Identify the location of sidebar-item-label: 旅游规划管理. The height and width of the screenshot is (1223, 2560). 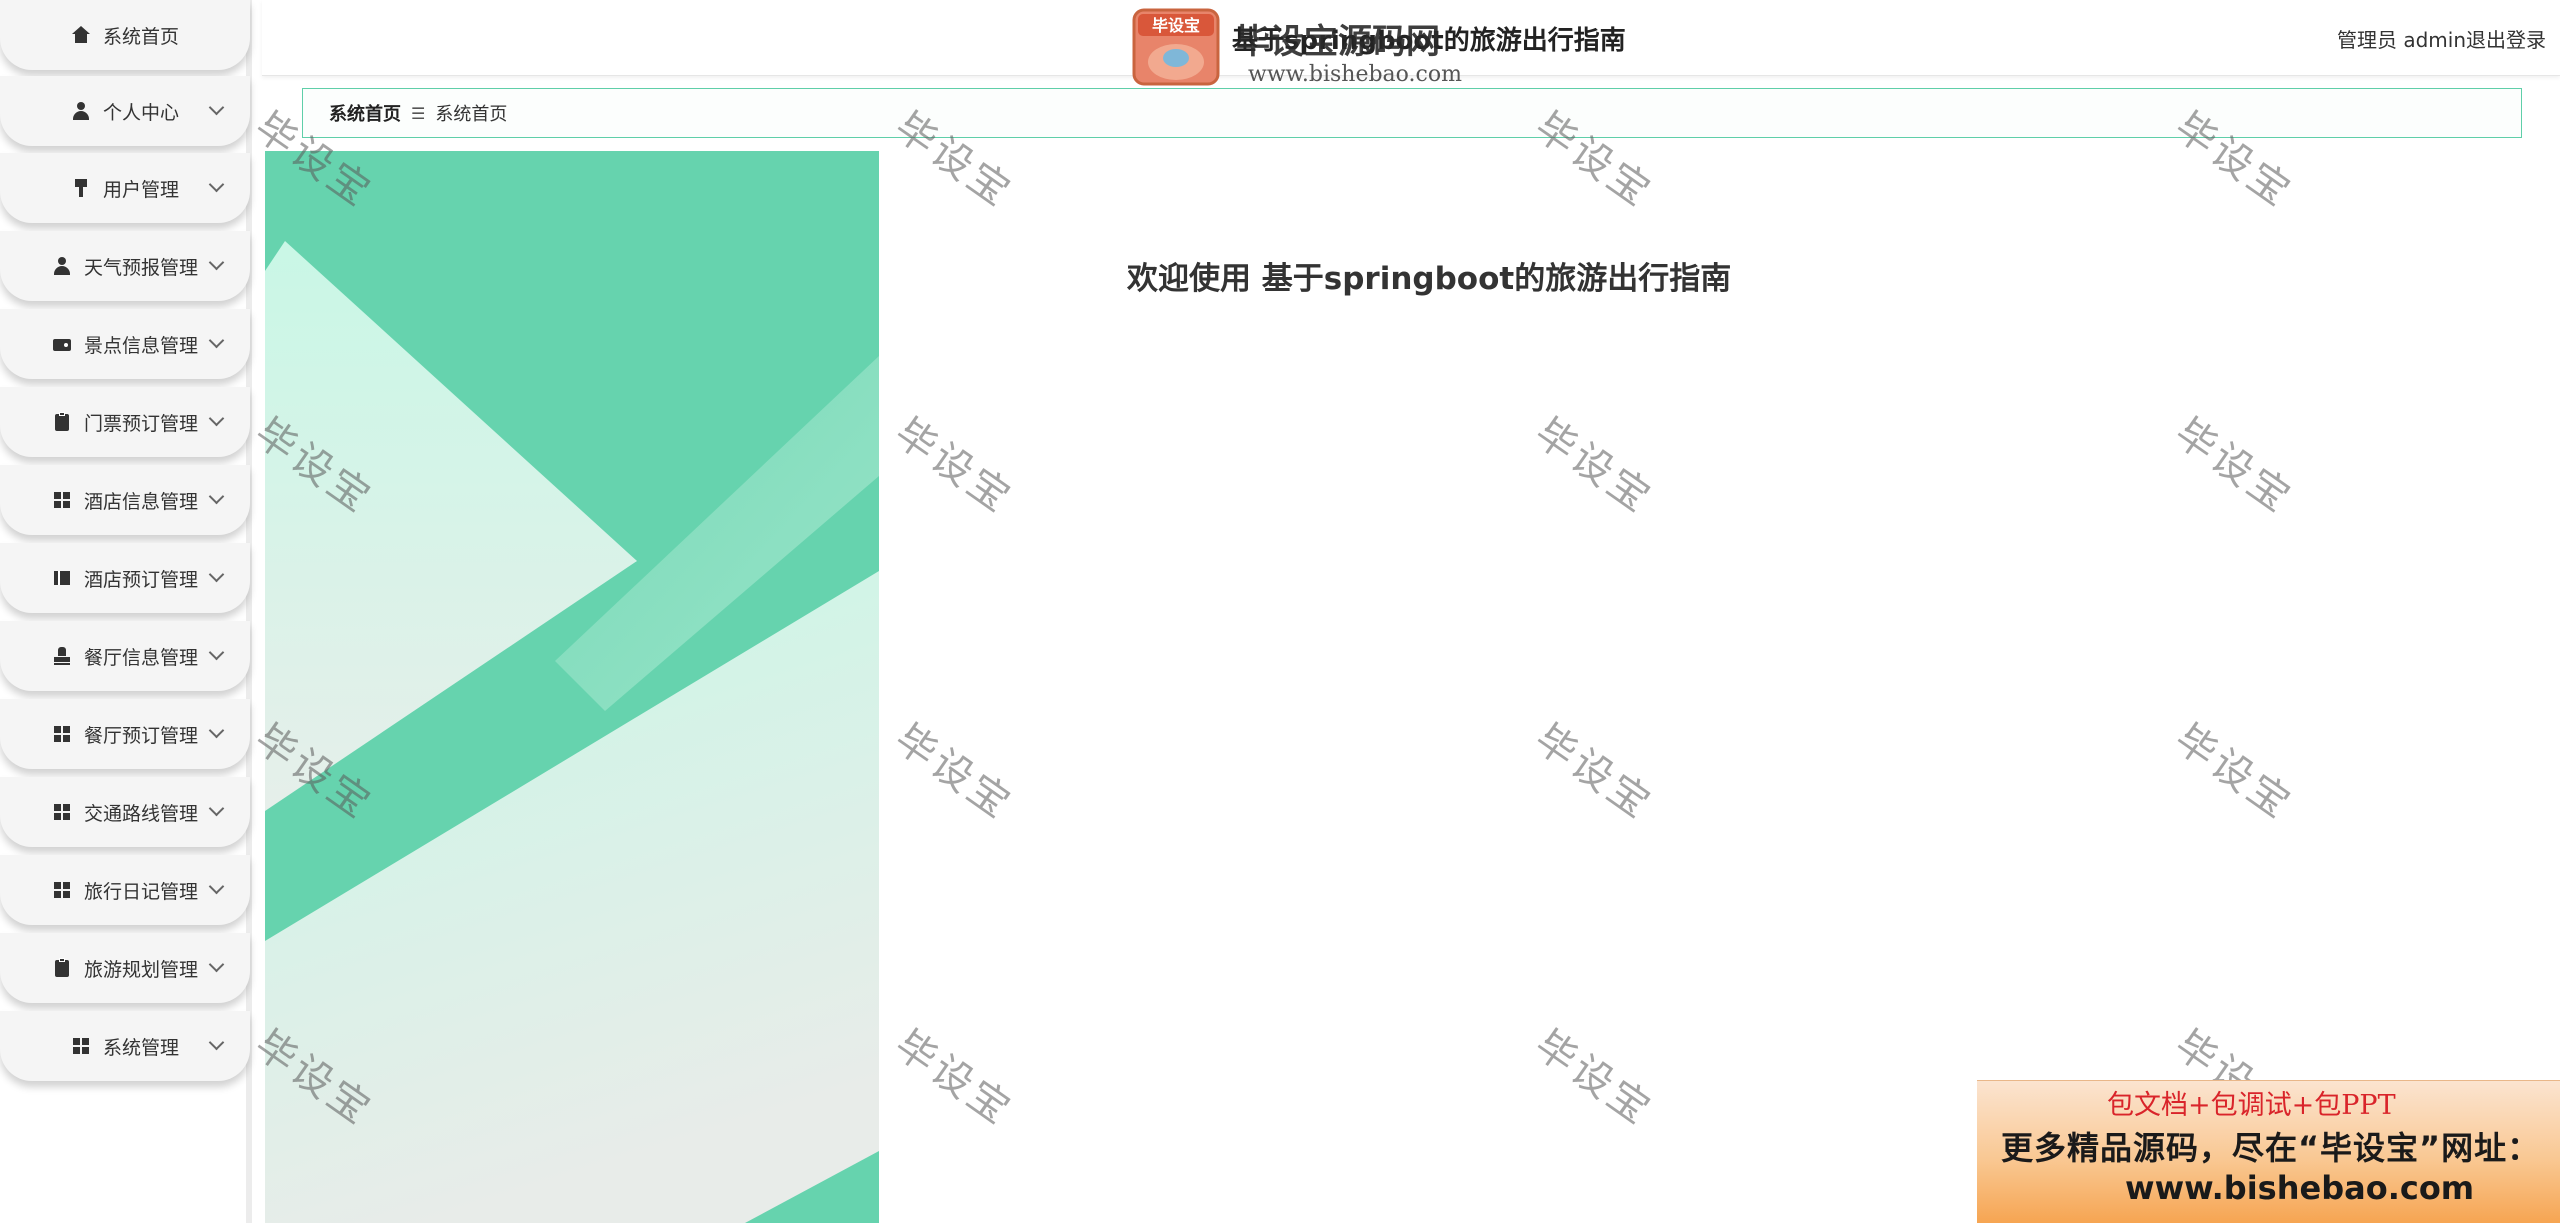
(140, 969).